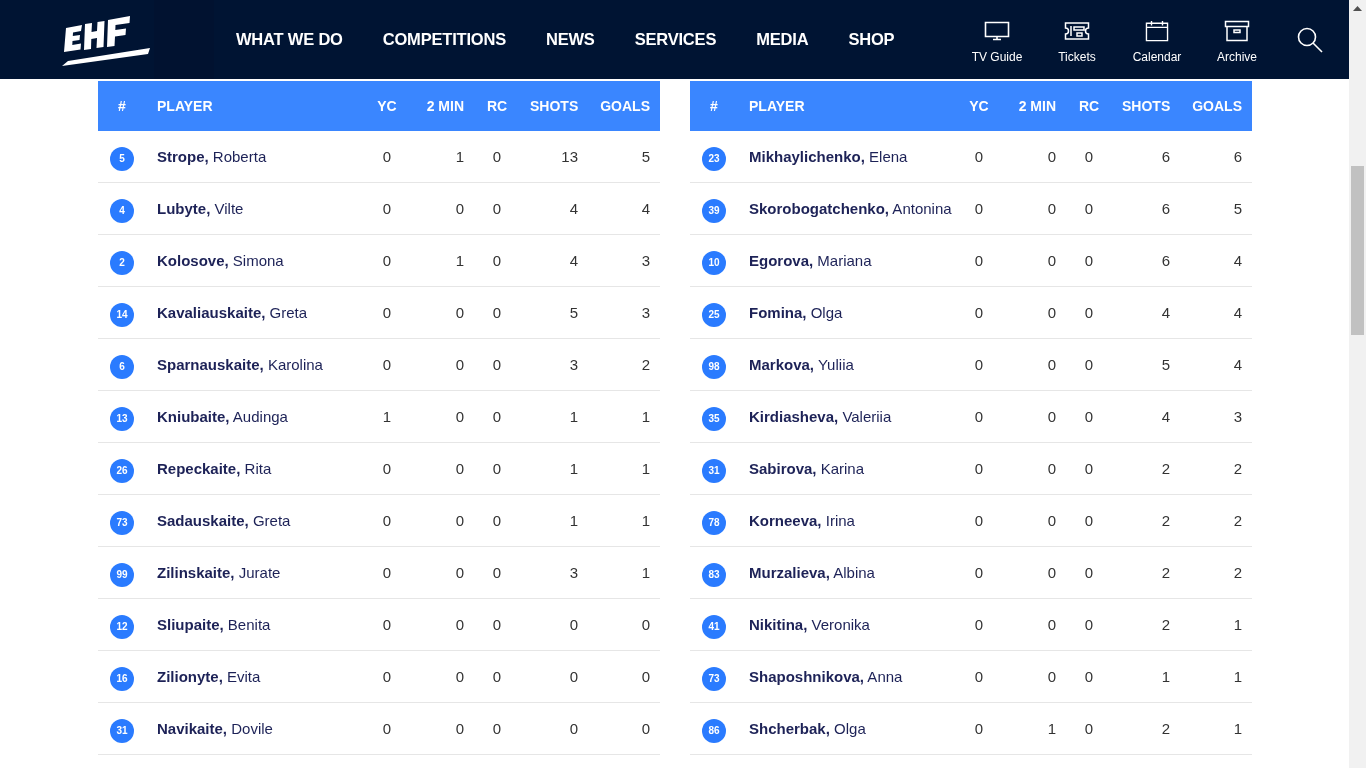  I want to click on player-name-link: Sliupaite, Benita, so click(214, 624).